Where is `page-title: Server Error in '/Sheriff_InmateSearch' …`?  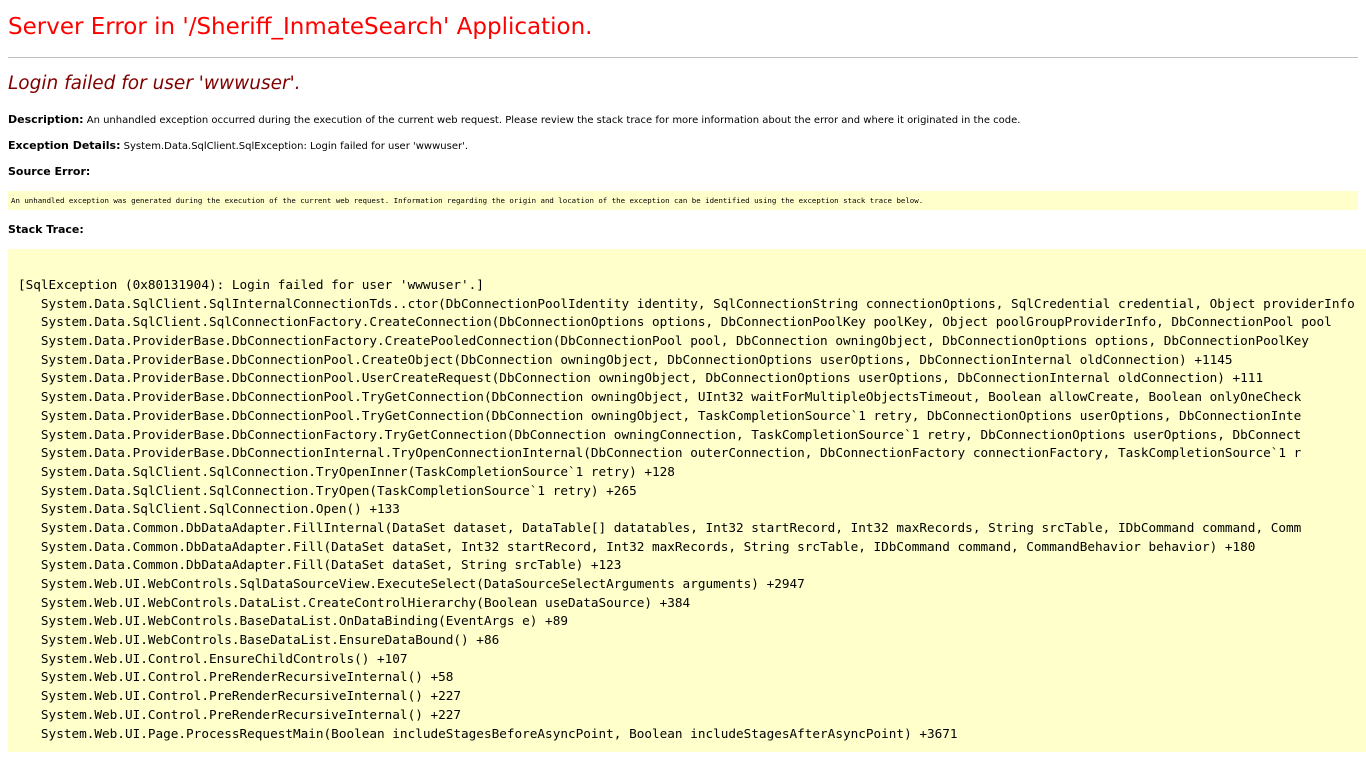
page-title: Server Error in '/Sheriff_InmateSearch' … is located at coordinates (300, 27).